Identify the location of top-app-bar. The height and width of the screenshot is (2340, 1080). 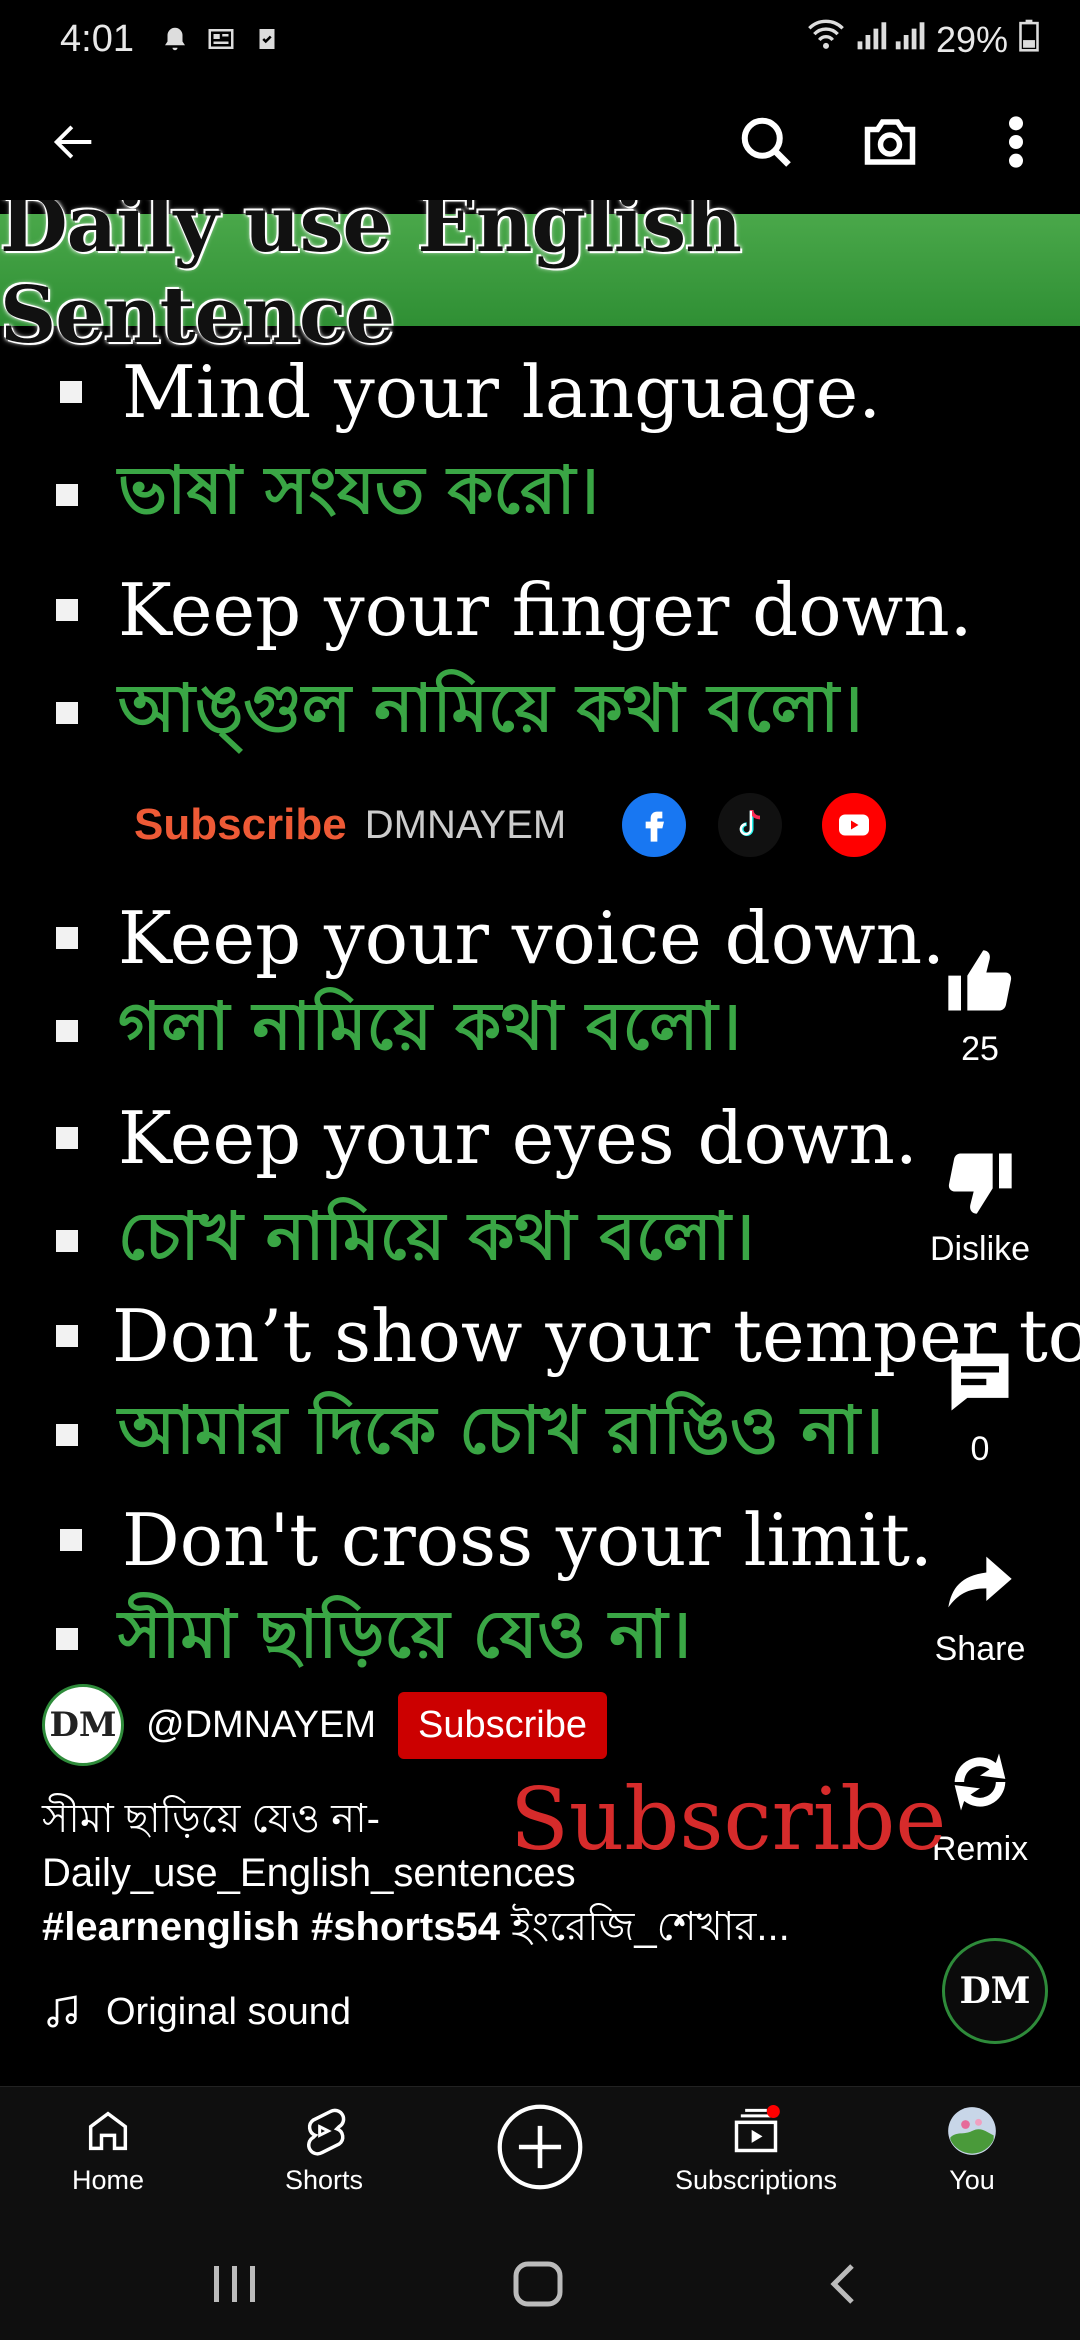
(540, 142).